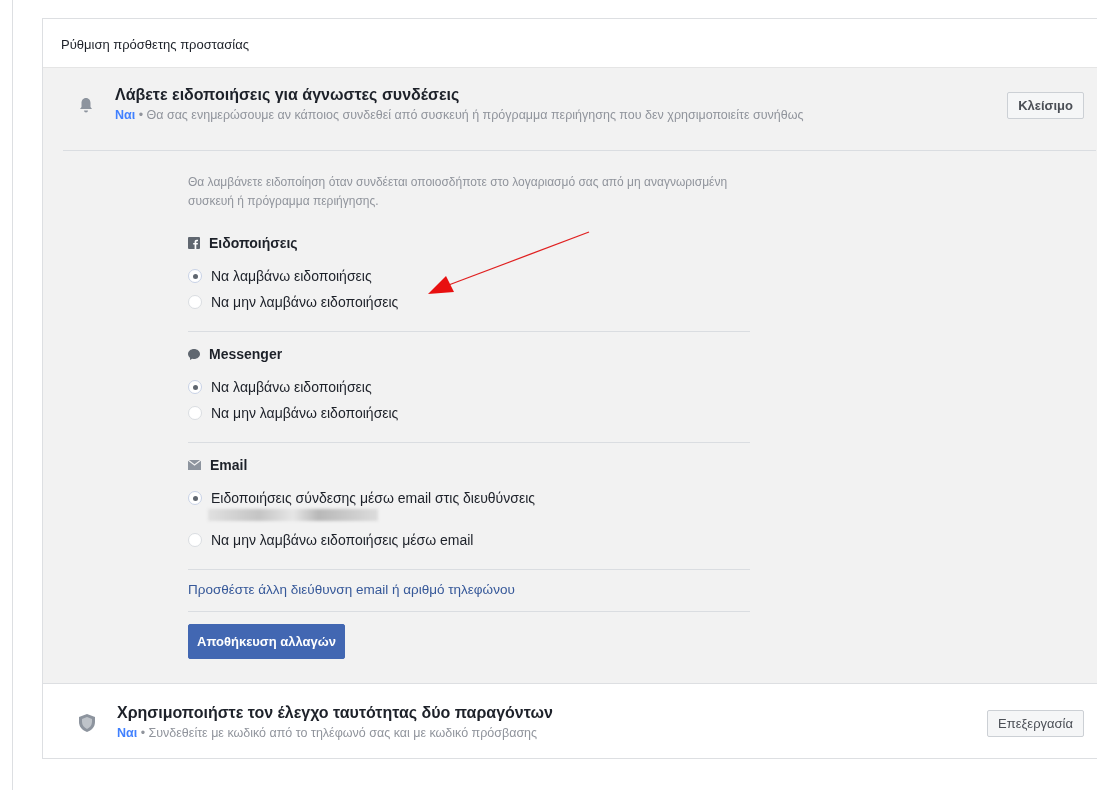 Image resolution: width=1097 pixels, height=790 pixels. What do you see at coordinates (267, 641) in the screenshot?
I see `save-button: Αποθήκευση αλλαγών` at bounding box center [267, 641].